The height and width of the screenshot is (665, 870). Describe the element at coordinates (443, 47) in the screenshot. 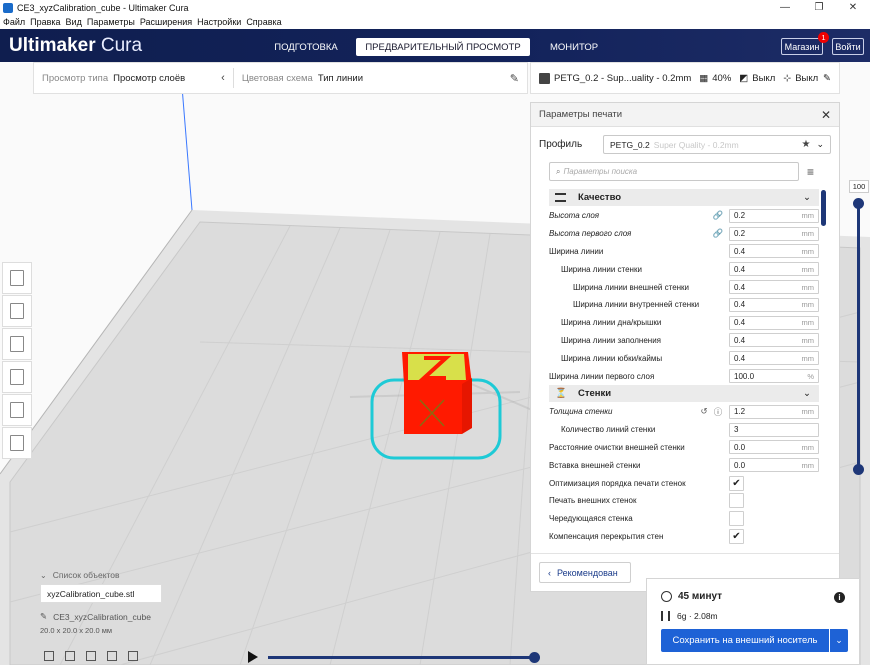

I see `tab-preview: ПРЕДВАРИТЕЛЬНЫЙ ПРОСМОТР` at that location.